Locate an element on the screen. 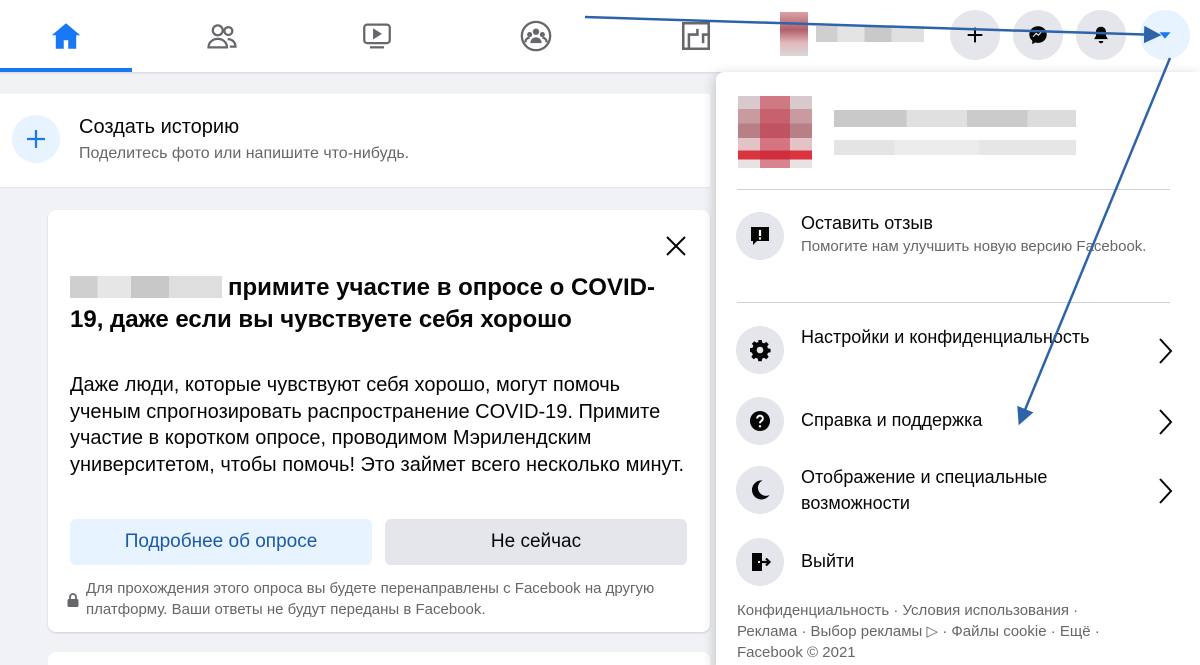  tab-home is located at coordinates (66, 36).